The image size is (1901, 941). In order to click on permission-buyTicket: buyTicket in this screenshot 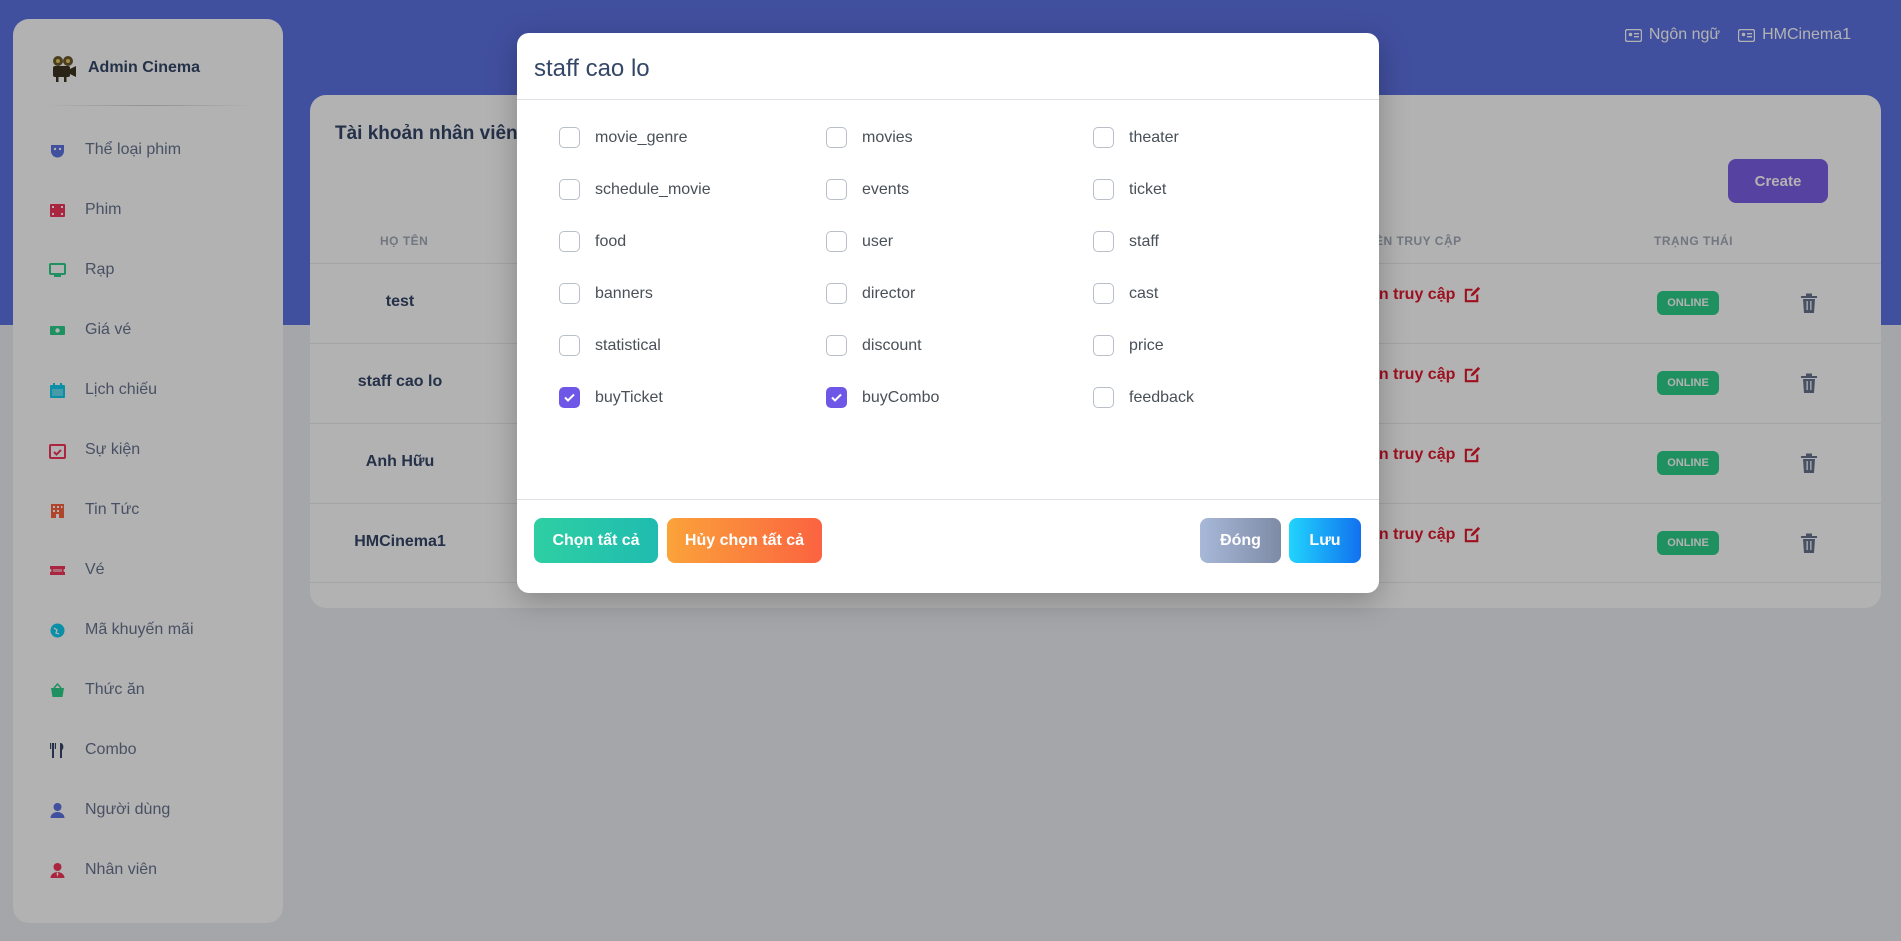, I will do `click(611, 397)`.